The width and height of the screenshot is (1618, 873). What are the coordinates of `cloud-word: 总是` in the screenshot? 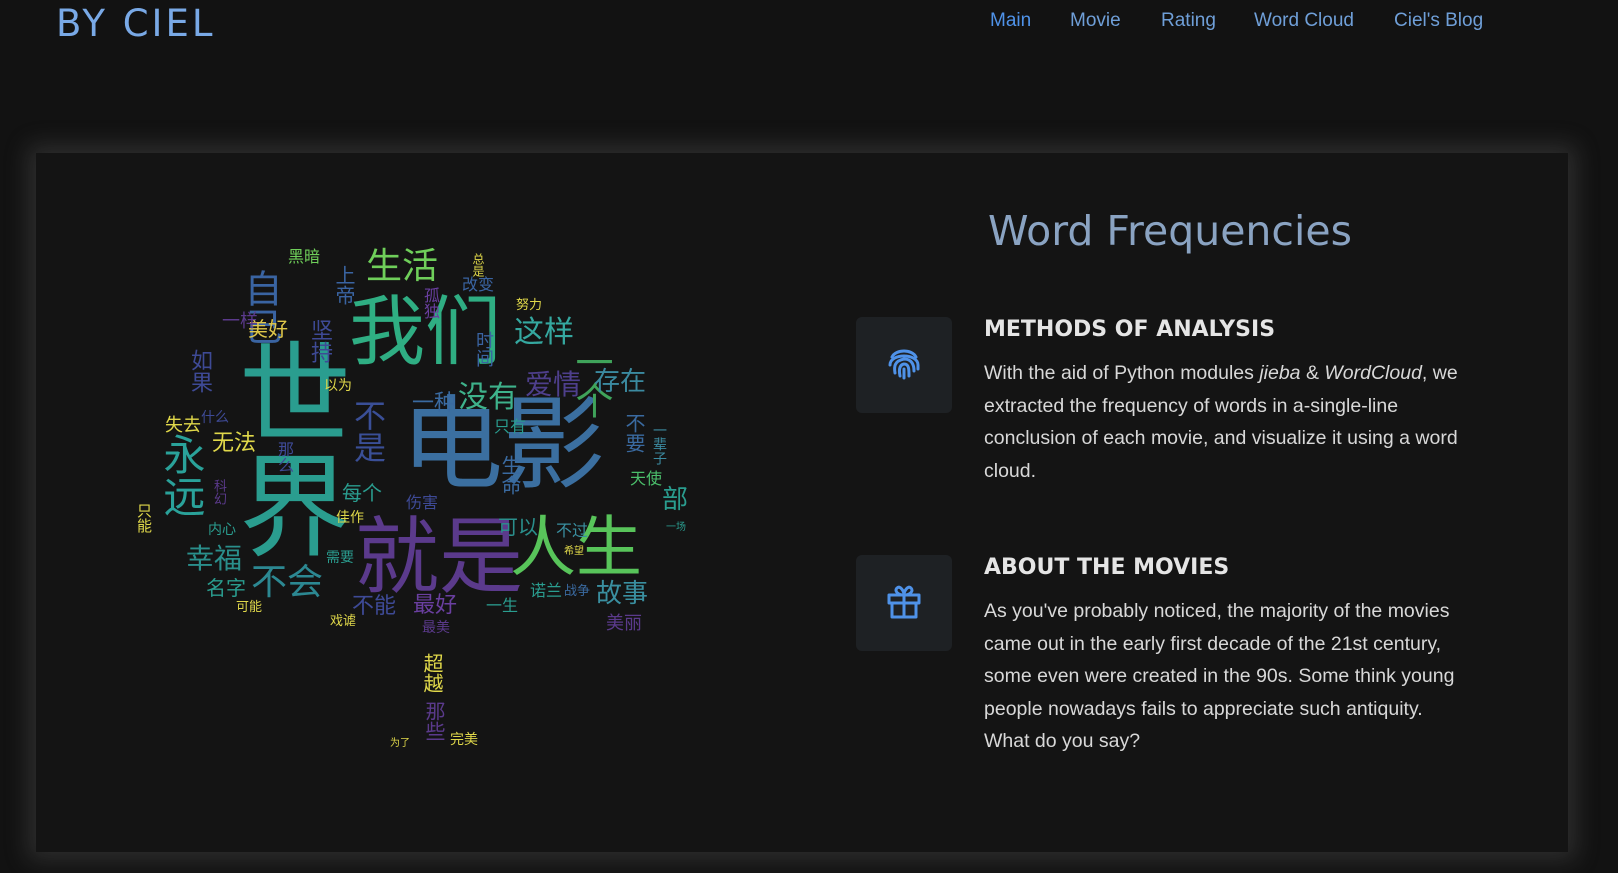 It's located at (478, 265).